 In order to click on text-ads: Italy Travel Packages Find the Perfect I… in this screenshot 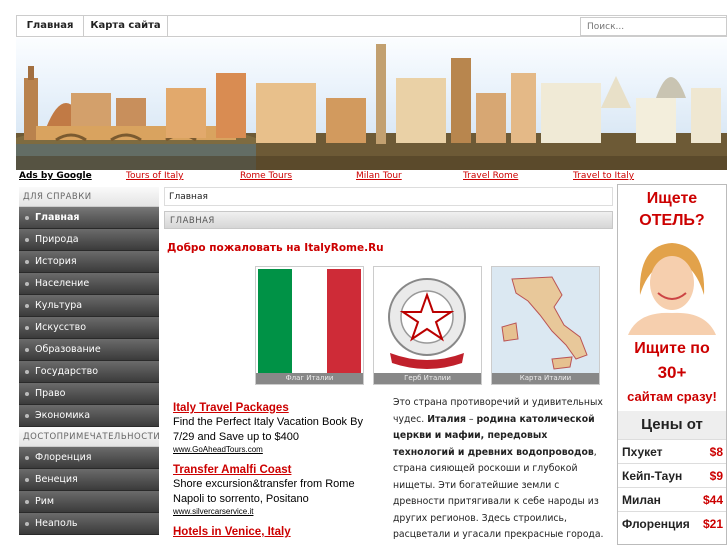, I will do `click(278, 473)`.